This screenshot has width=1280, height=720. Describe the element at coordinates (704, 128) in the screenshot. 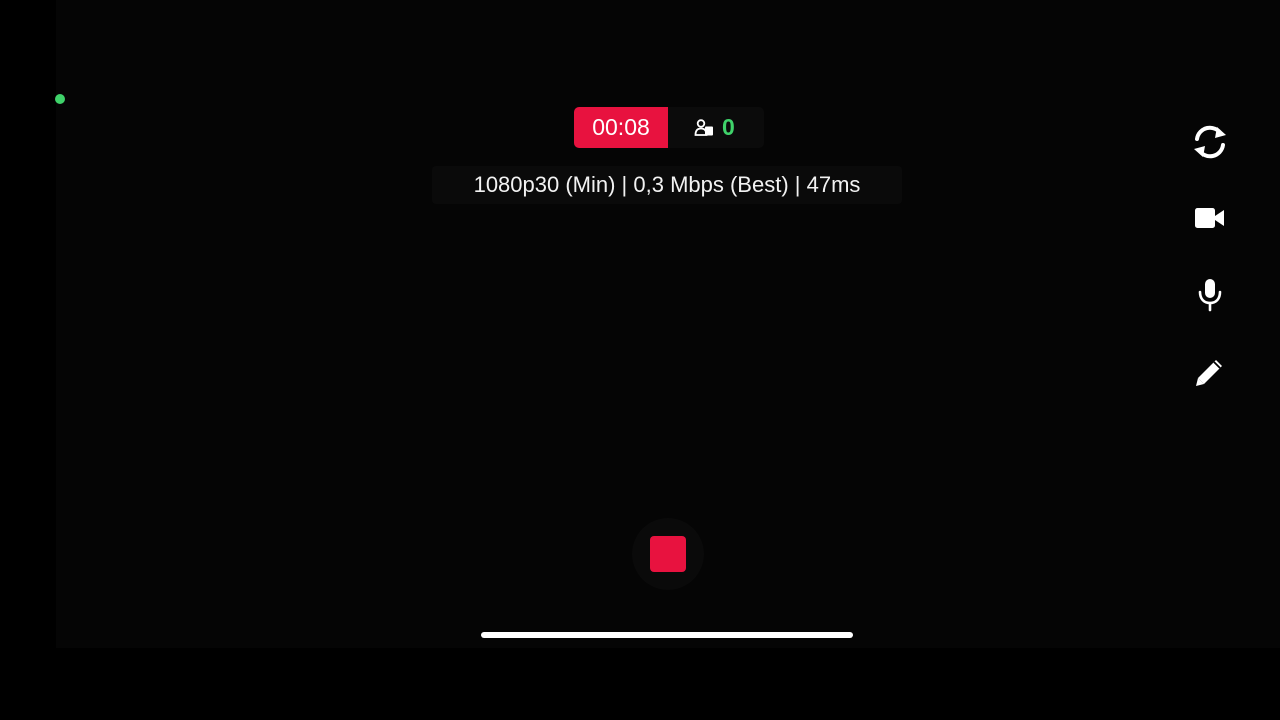

I see `viewers-icon` at that location.